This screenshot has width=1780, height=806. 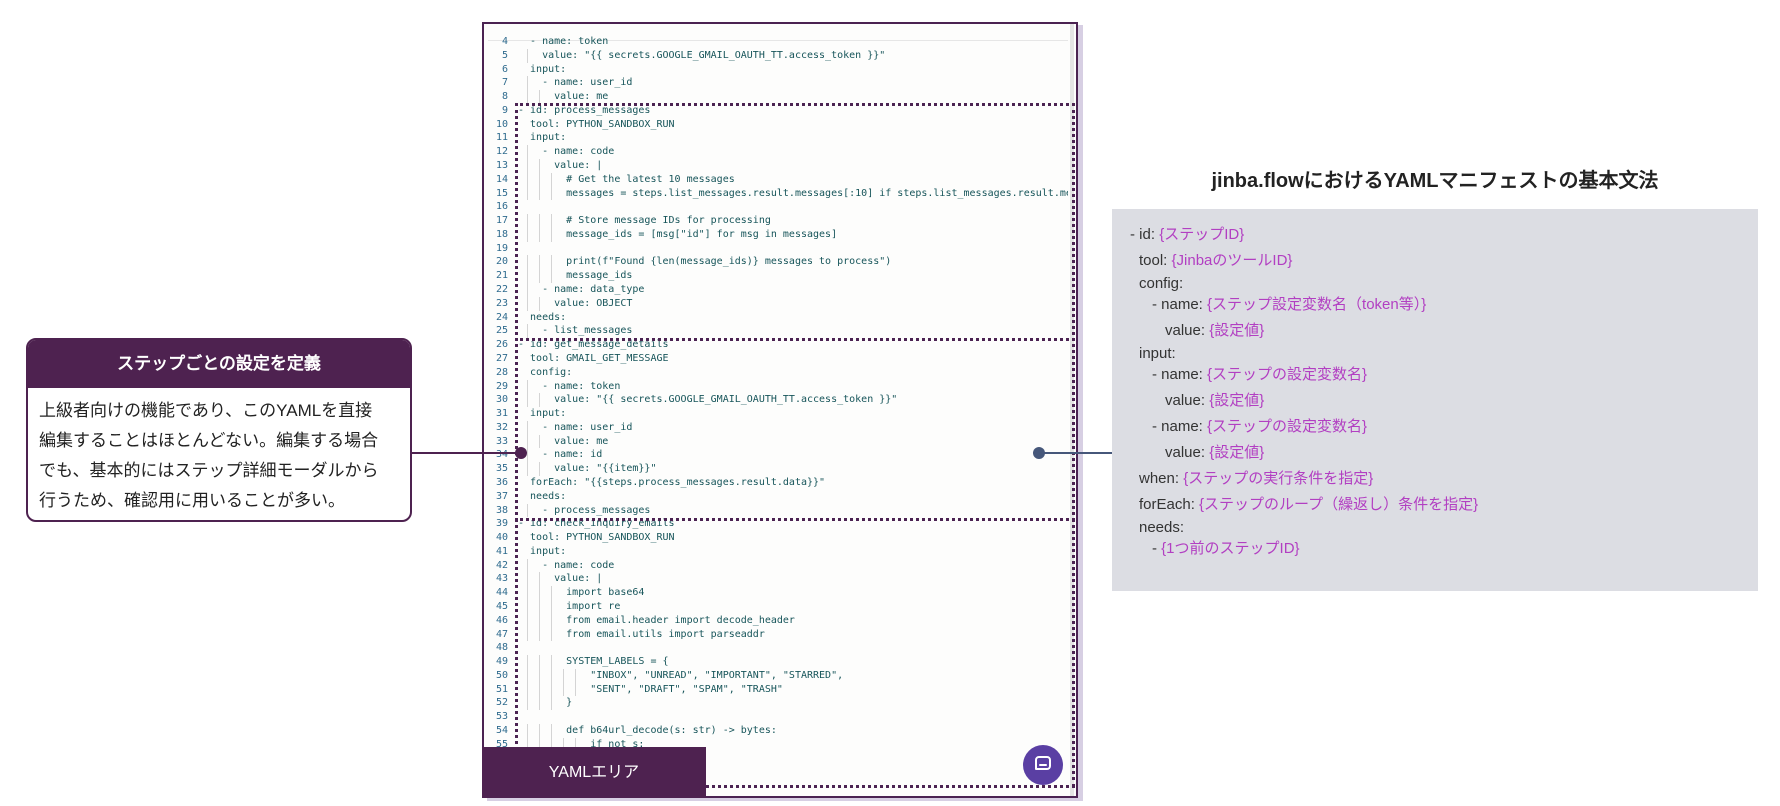 I want to click on code-line: 29 - name: token, so click(x=776, y=386).